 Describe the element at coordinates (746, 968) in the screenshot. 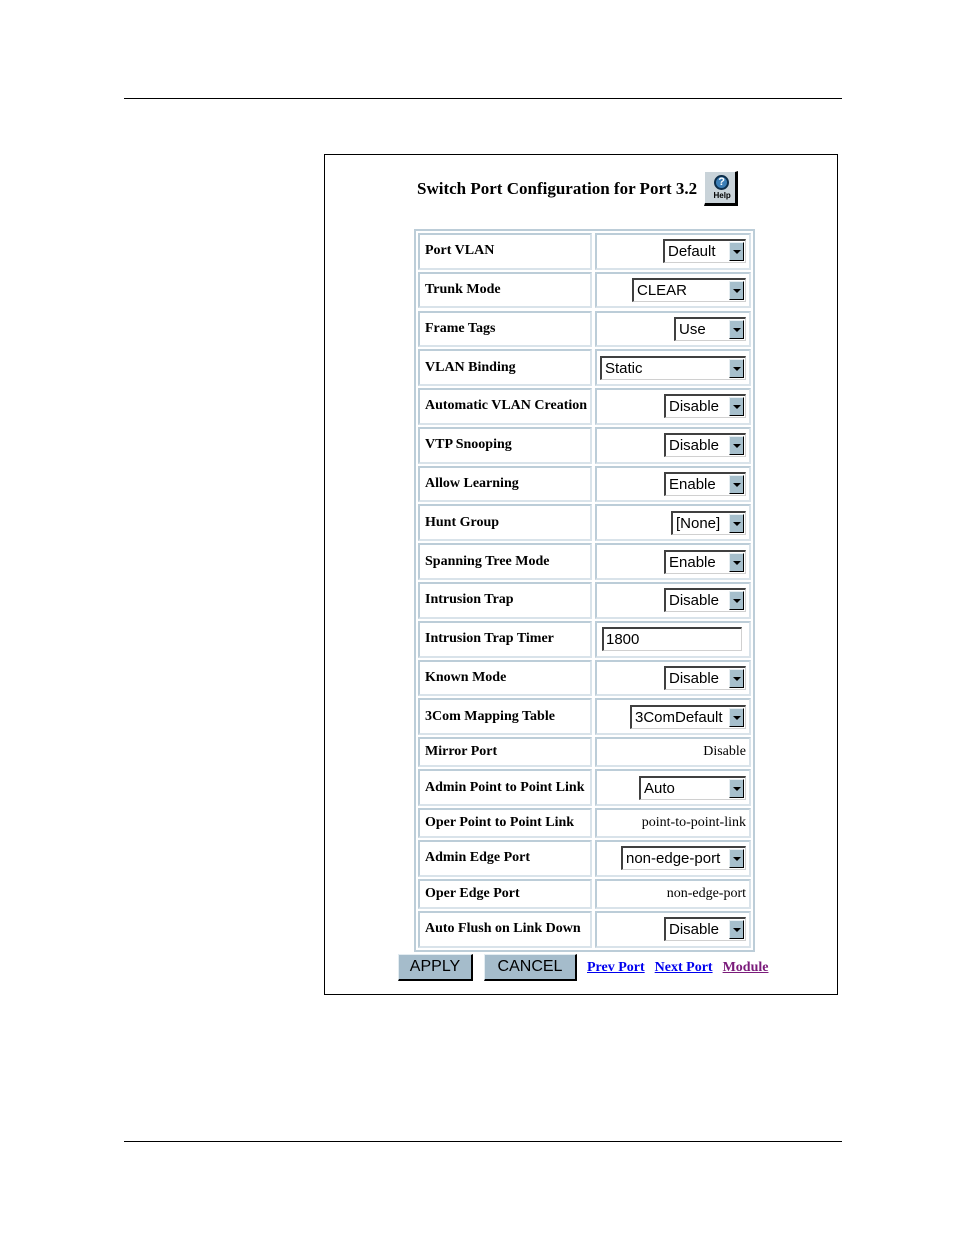

I see `module-link: Module` at that location.